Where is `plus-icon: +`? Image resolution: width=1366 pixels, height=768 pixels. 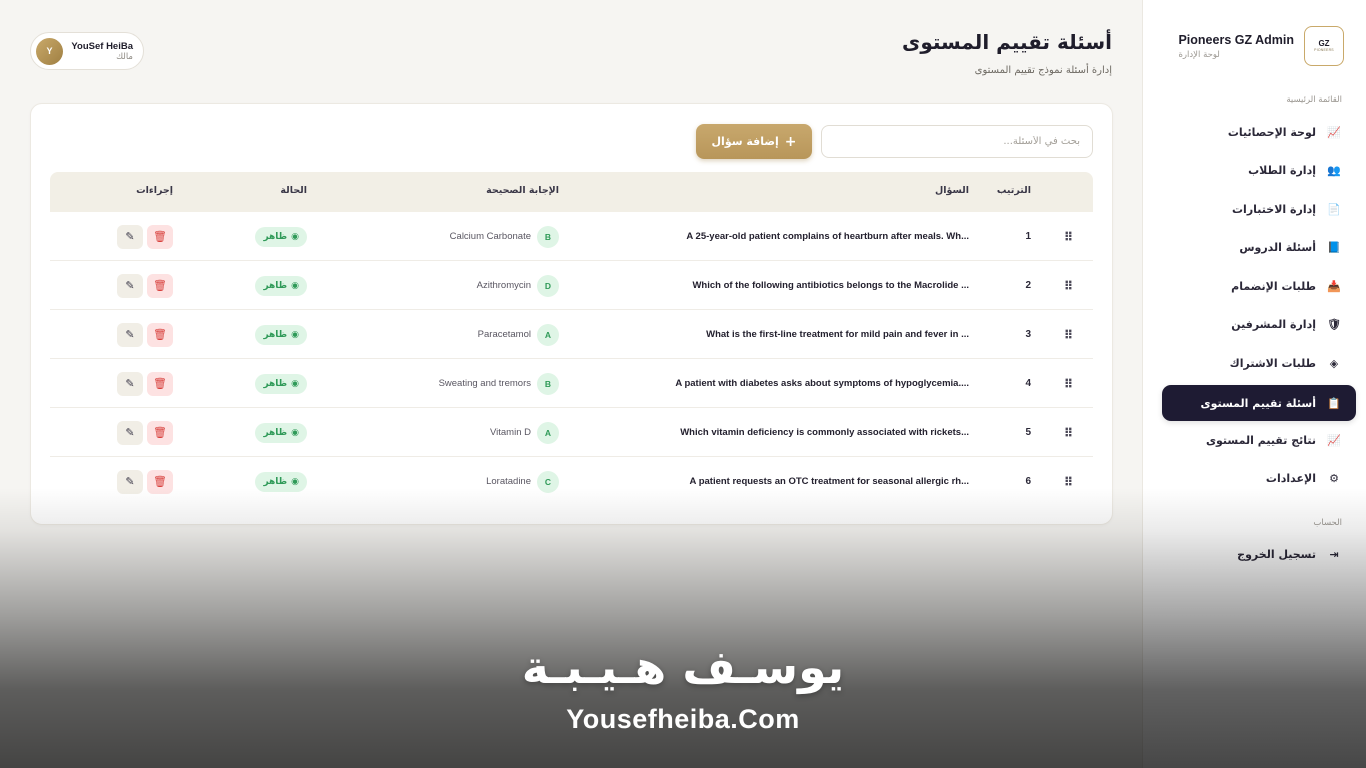
plus-icon: + is located at coordinates (790, 141).